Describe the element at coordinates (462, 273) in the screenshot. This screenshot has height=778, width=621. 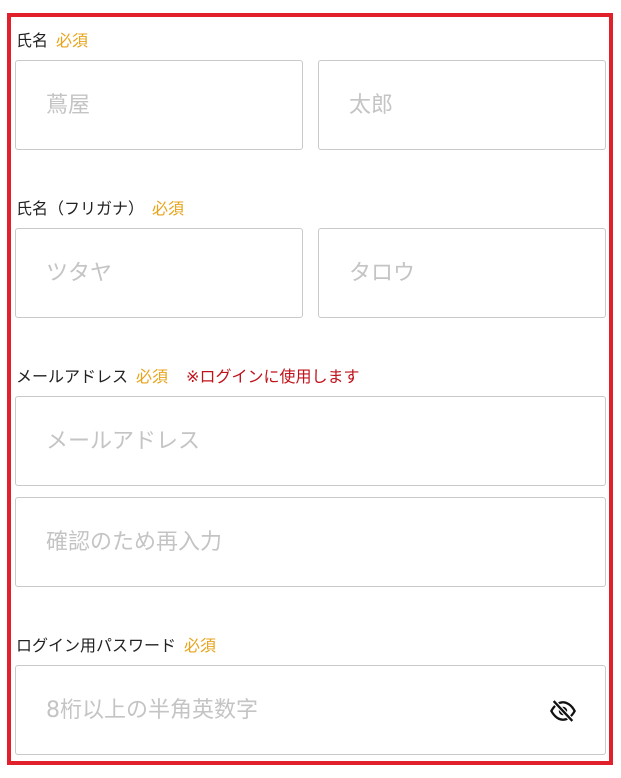
I see `first-name-kana-input` at that location.